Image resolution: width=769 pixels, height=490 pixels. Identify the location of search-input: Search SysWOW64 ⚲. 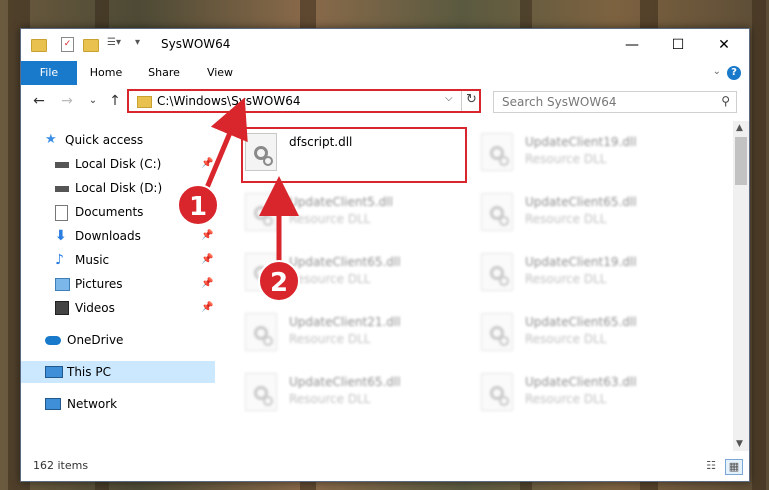
(615, 102).